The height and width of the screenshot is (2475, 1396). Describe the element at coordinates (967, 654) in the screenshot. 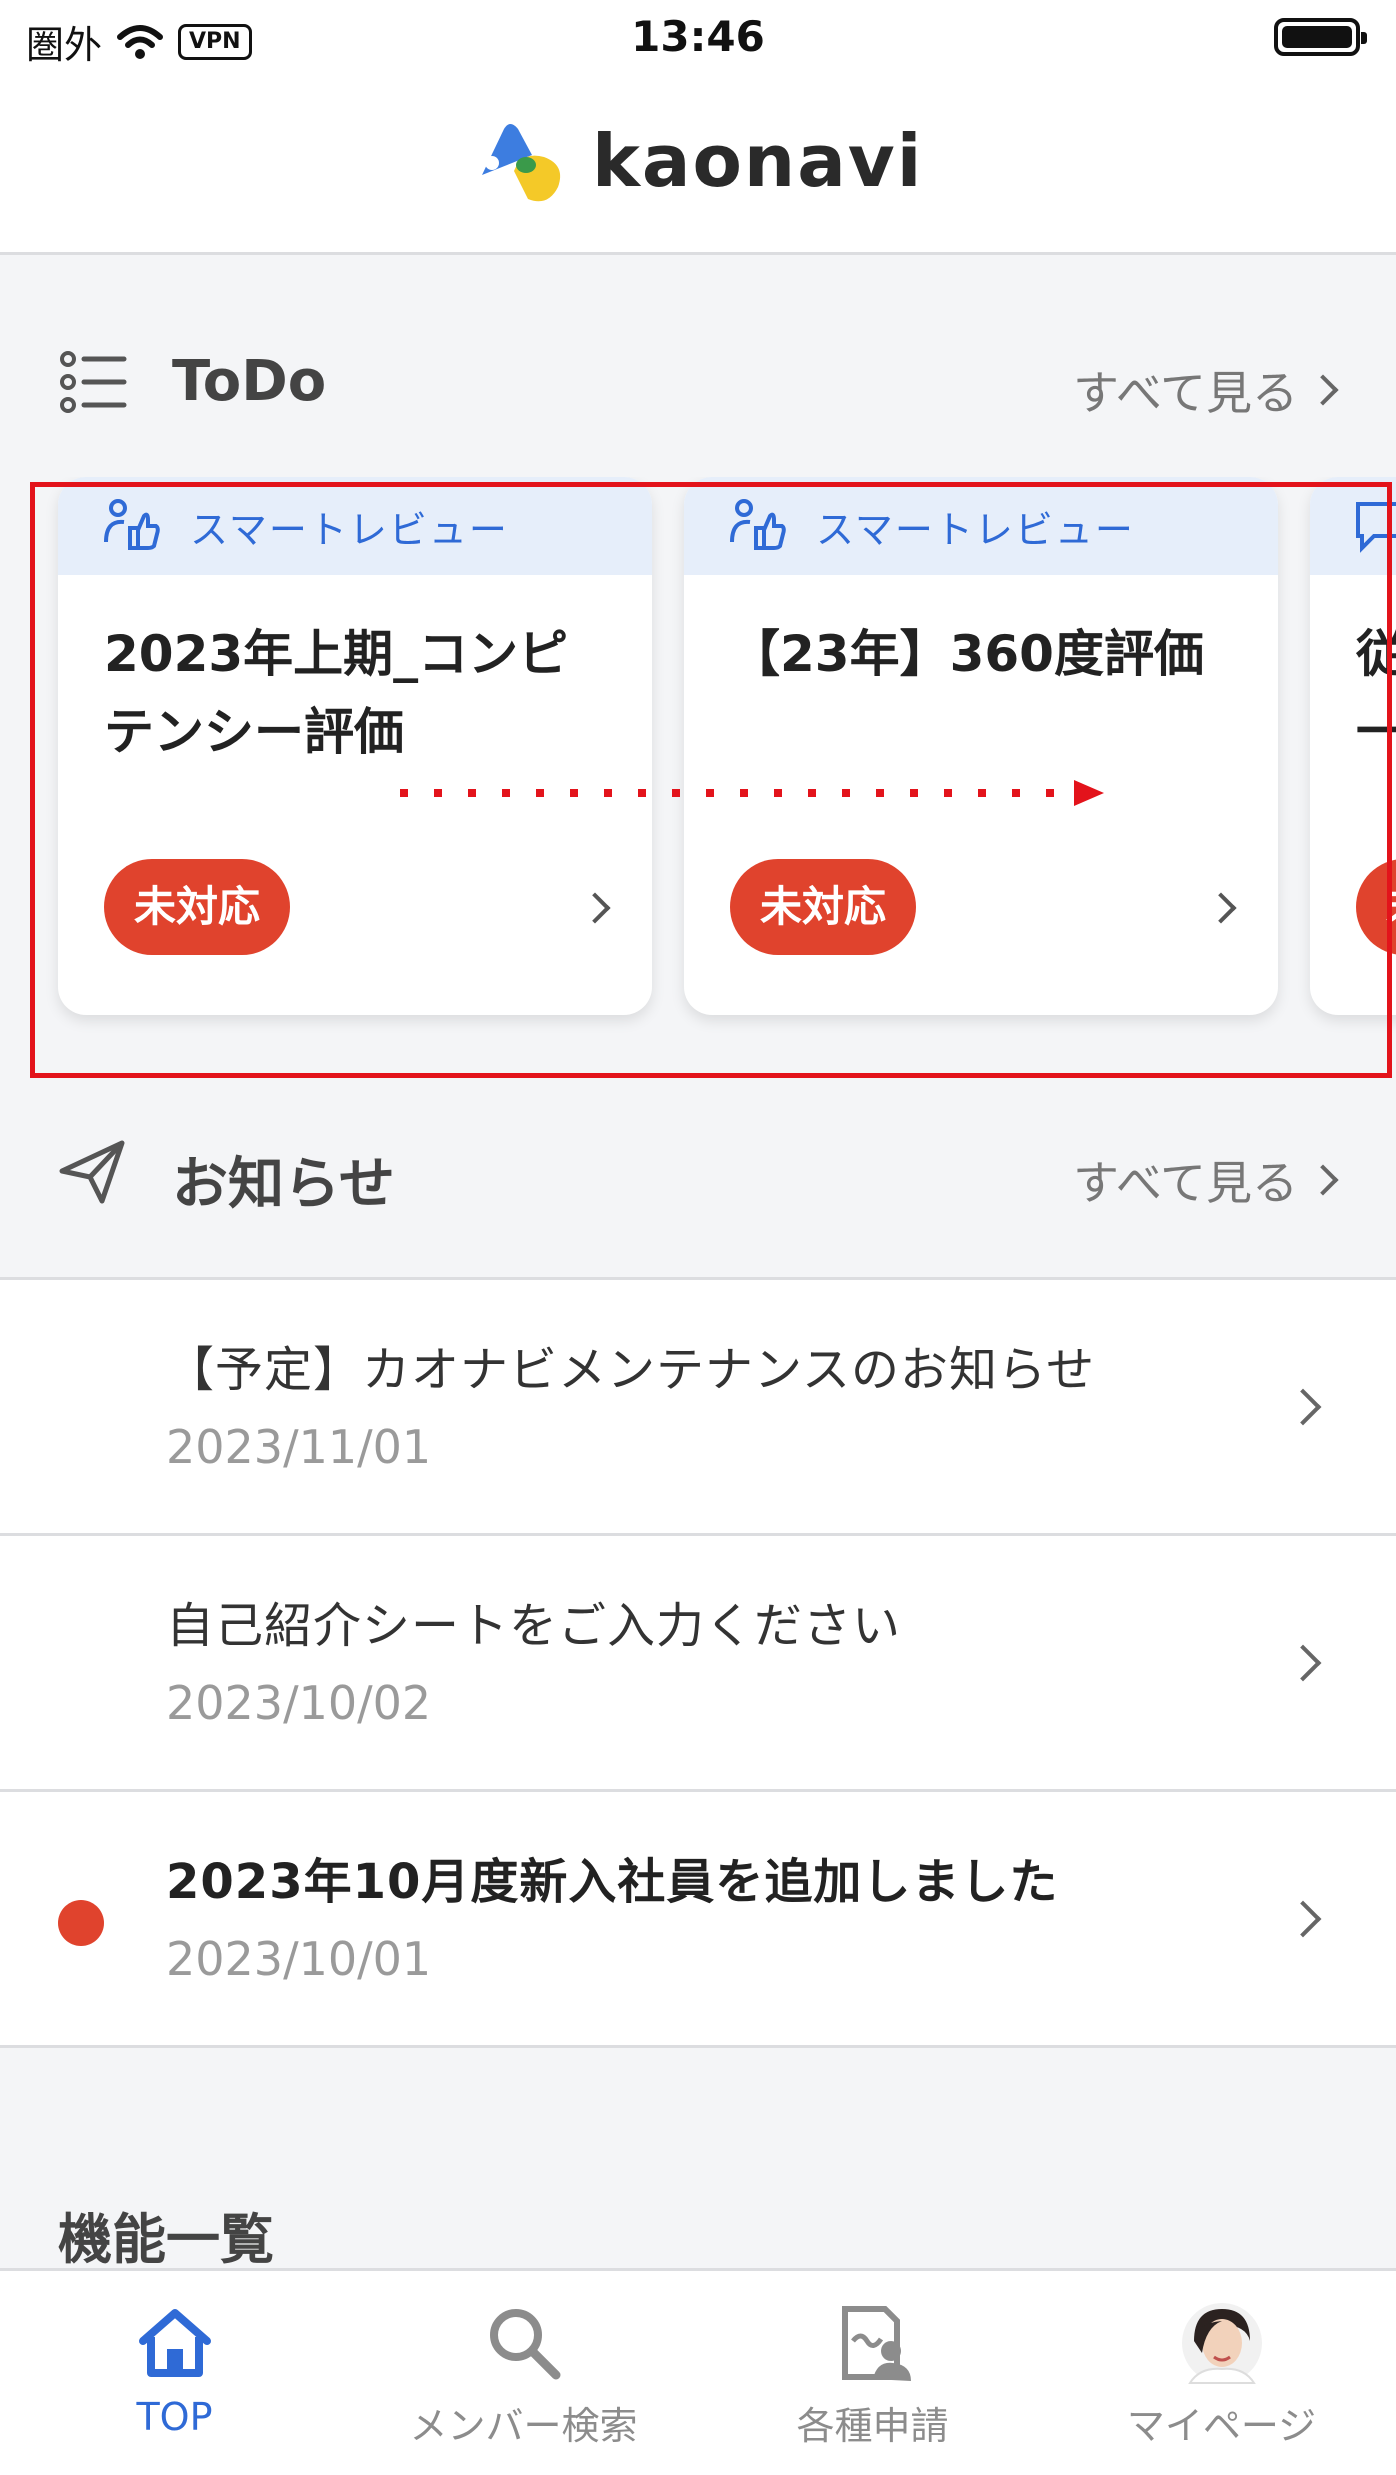

I see `card-title: 【23年】360度評価` at that location.